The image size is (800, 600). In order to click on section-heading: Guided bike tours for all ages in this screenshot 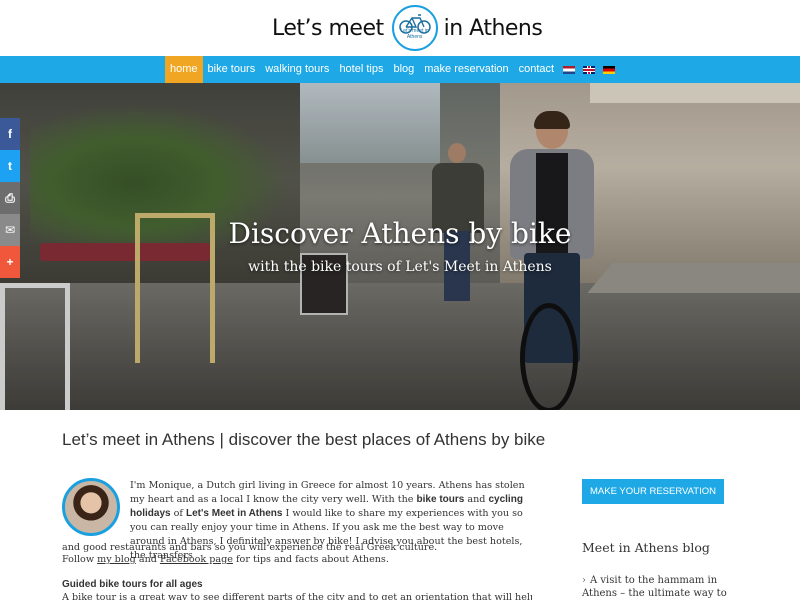, I will do `click(132, 584)`.